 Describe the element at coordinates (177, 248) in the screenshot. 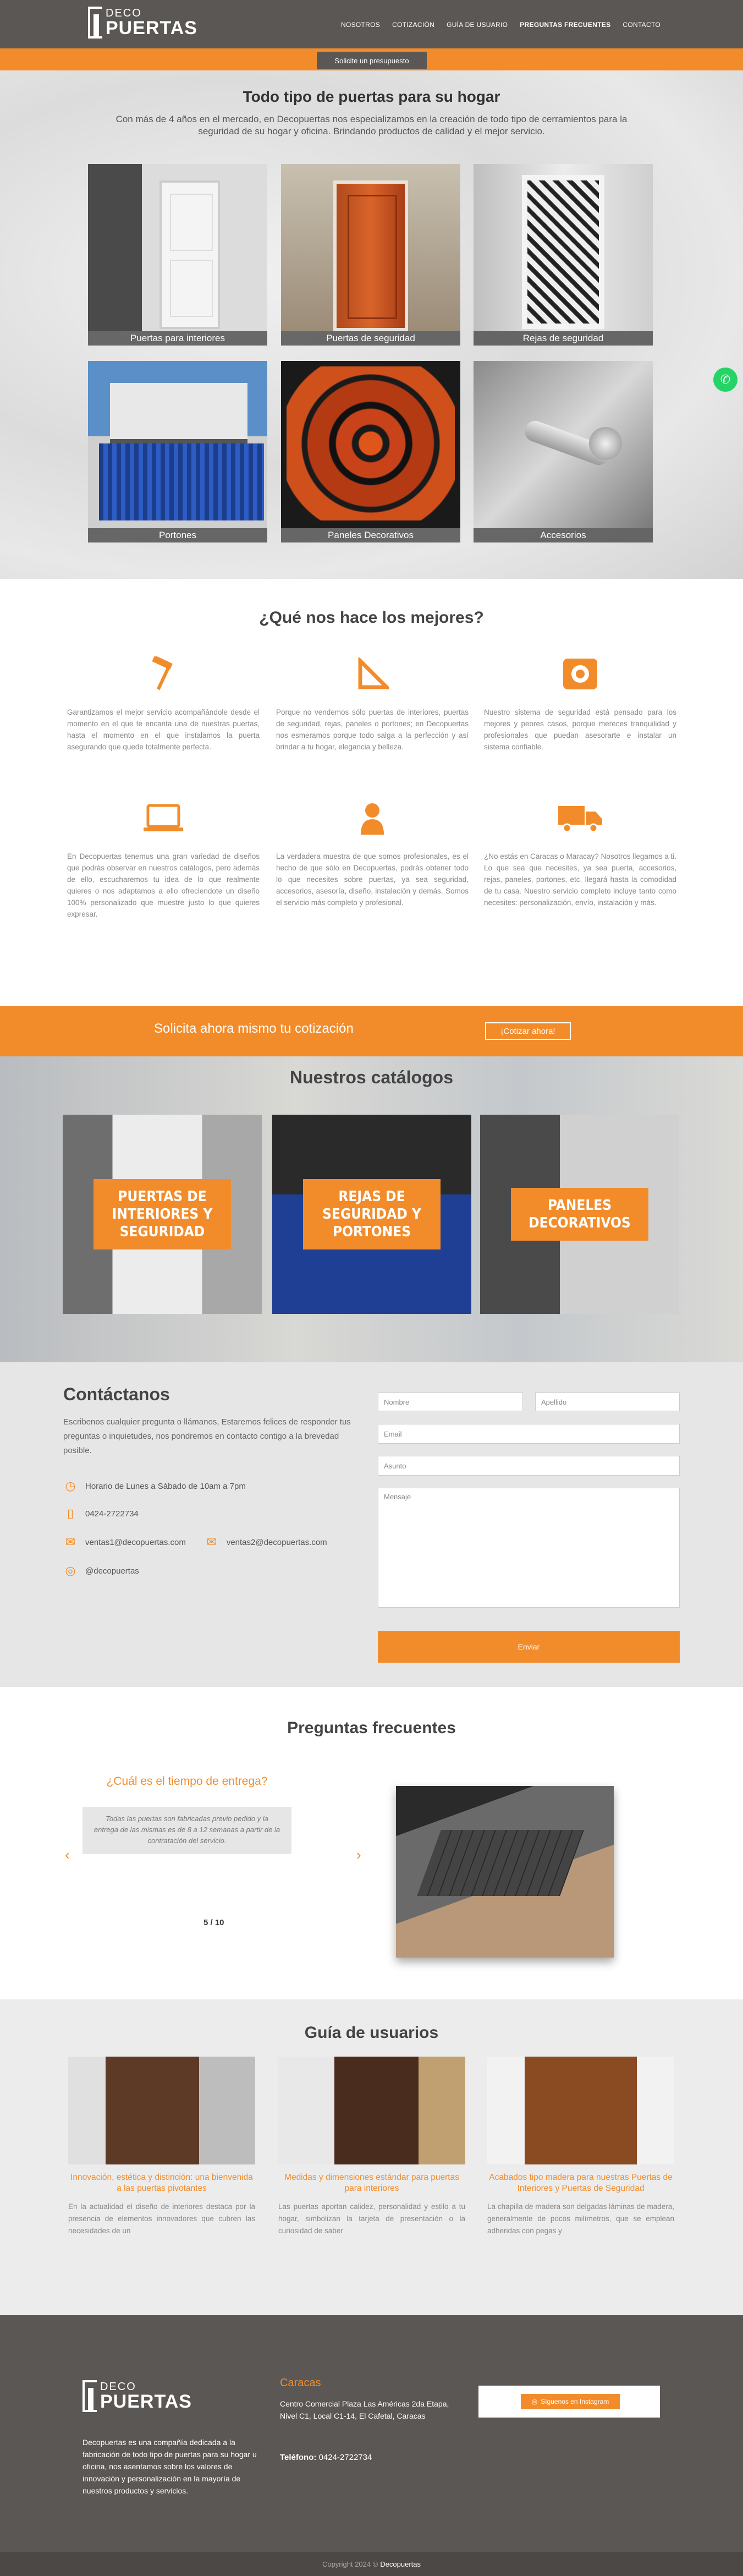

I see `interior-door-image` at that location.